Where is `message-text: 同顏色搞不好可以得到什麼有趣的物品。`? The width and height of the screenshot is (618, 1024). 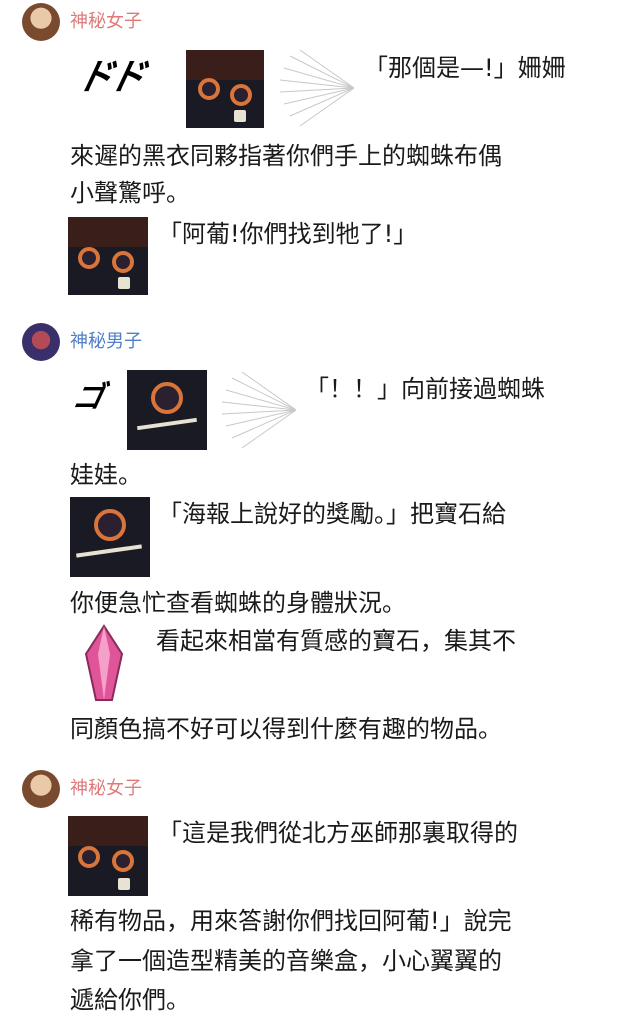 message-text: 同顏色搞不好可以得到什麼有趣的物品。 is located at coordinates (286, 729).